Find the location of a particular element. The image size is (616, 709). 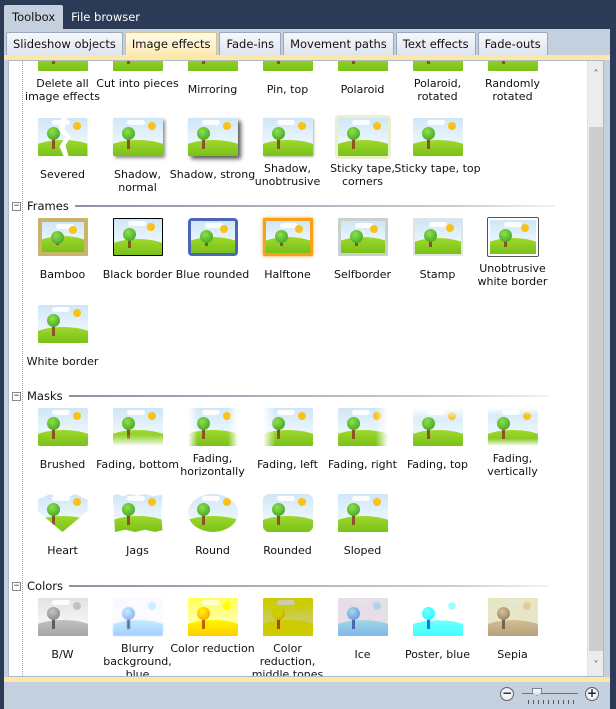

outer-tab-bar: Toolbox File browser is located at coordinates (76, 17).